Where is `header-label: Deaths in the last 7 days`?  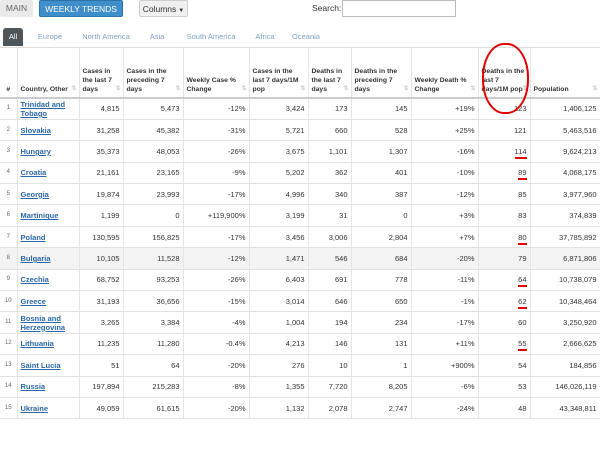
header-label: Deaths in the last 7 days is located at coordinates (327, 80).